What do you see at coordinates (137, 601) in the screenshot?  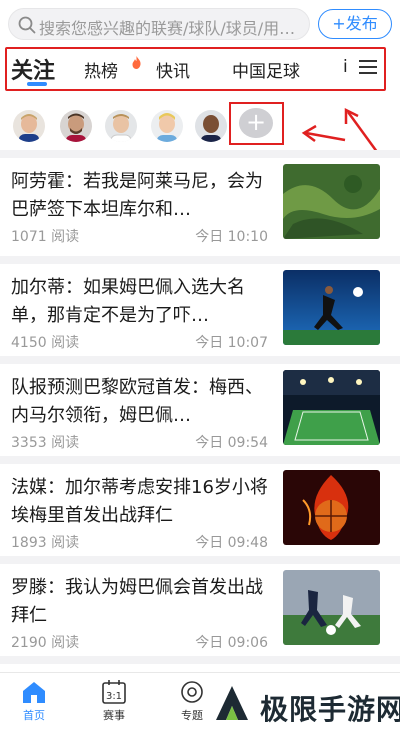 I see `news-title: 罗滕：我认为姆巴佩会首发出战拜仁` at bounding box center [137, 601].